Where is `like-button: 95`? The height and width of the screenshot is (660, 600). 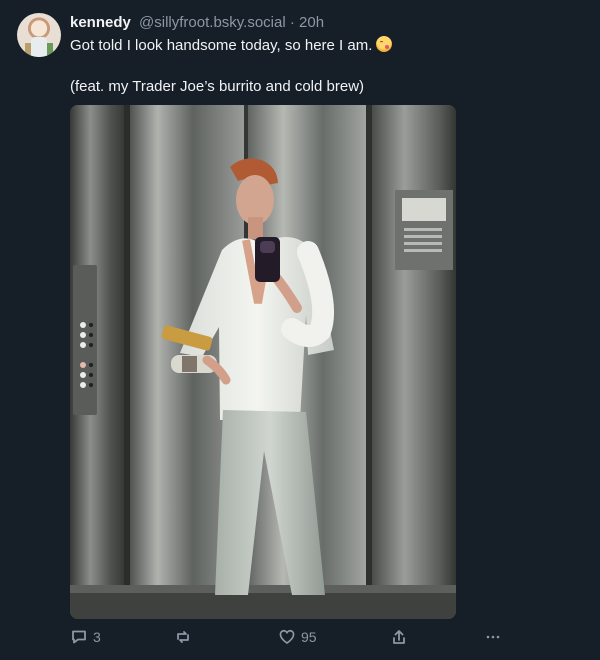
like-button: 95 is located at coordinates (297, 637).